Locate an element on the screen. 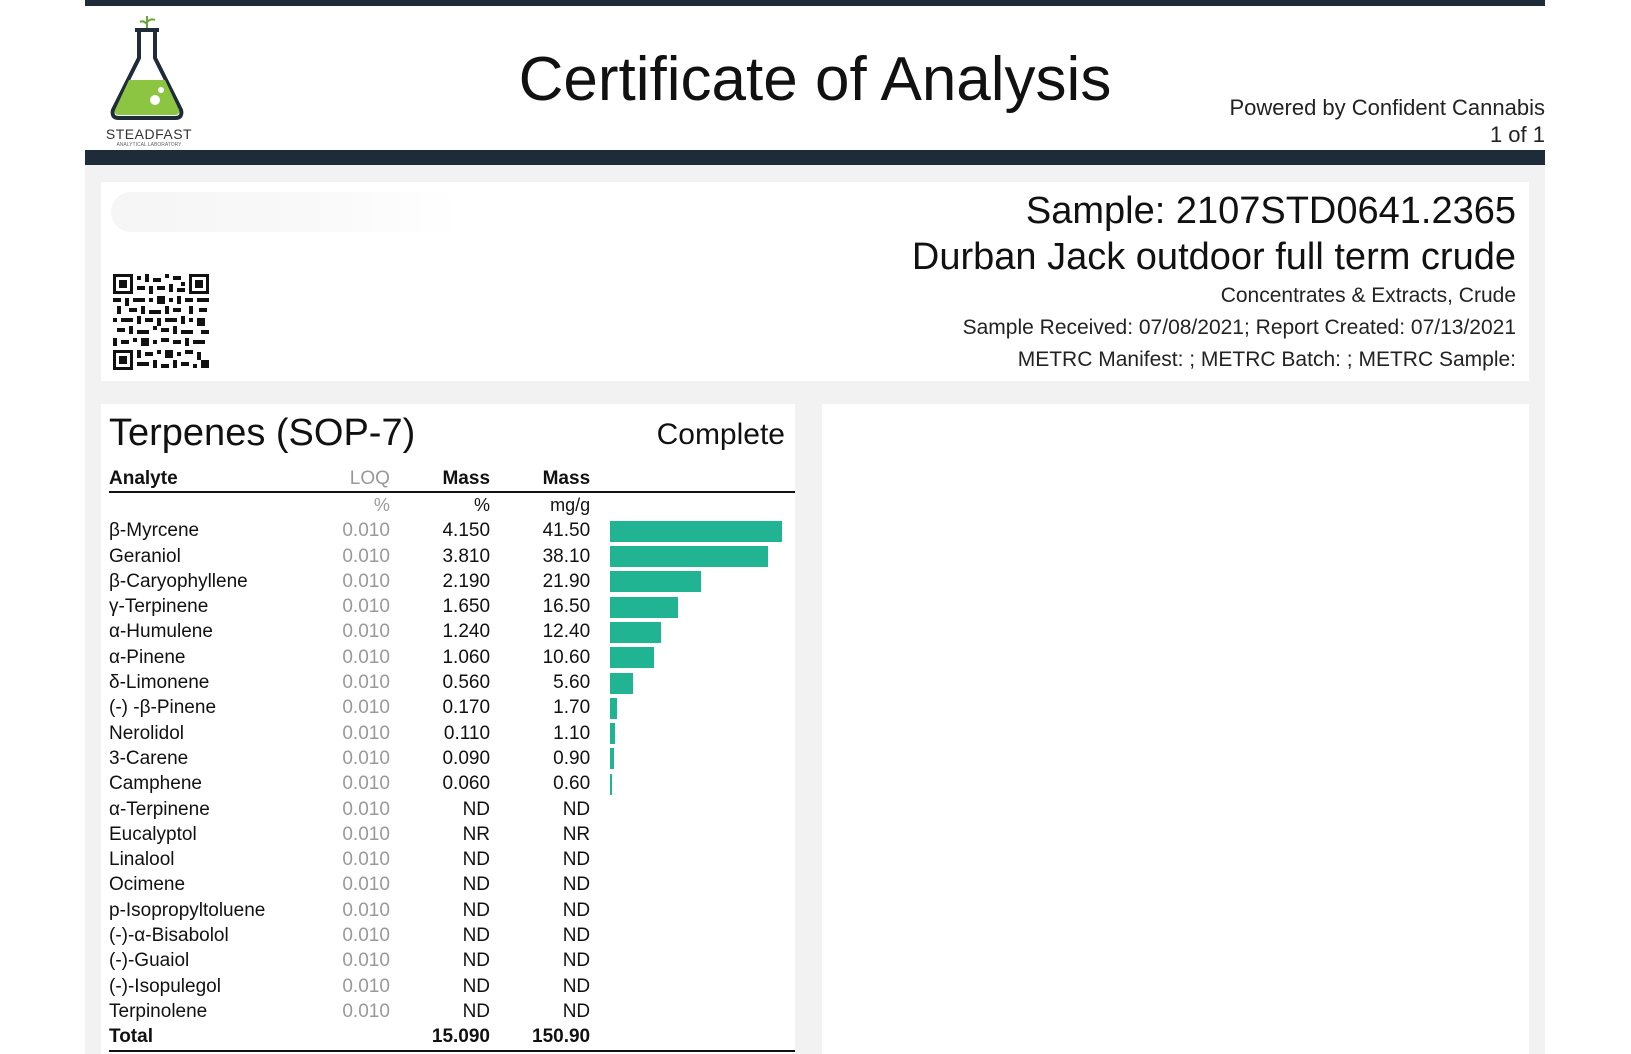 This screenshot has height=1054, width=1631. col-mass-pct: Mass is located at coordinates (440, 480).